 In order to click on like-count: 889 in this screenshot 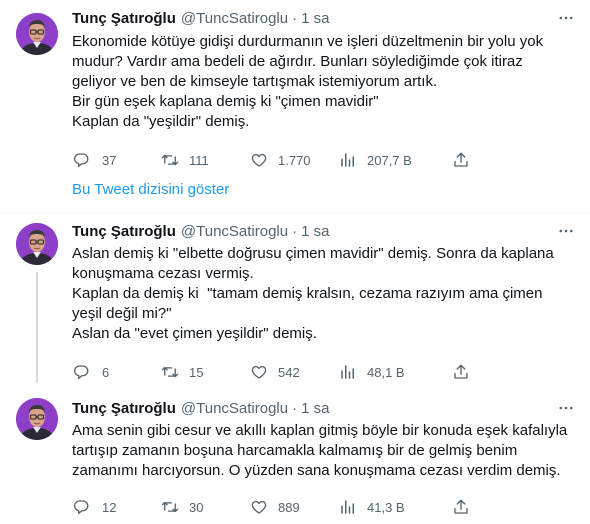, I will do `click(289, 507)`.